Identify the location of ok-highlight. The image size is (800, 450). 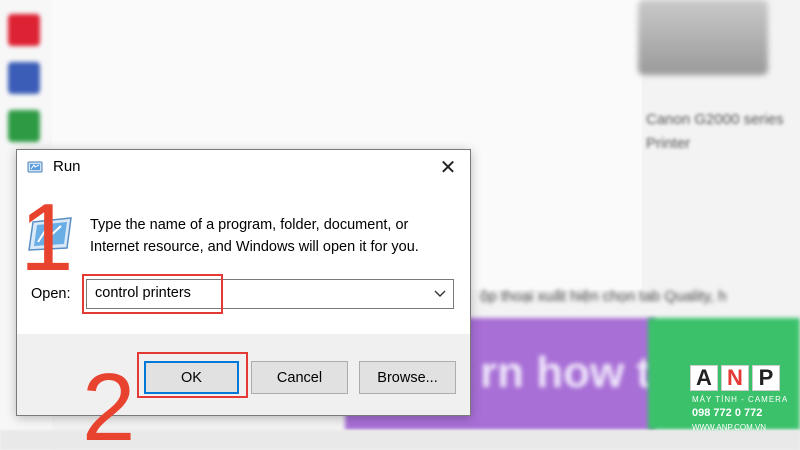
(192, 375).